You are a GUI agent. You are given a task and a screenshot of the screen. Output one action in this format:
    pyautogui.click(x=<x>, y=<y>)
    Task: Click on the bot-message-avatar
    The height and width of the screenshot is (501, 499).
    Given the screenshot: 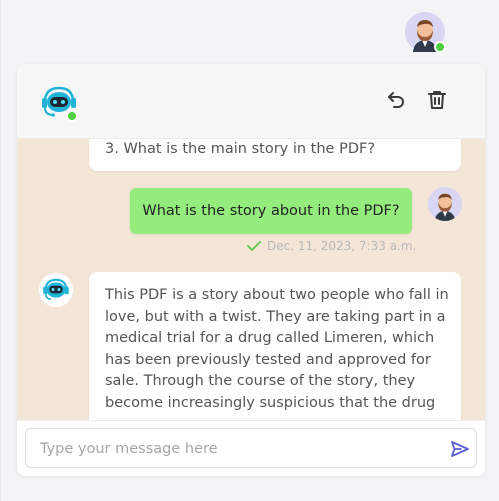 What is the action you would take?
    pyautogui.click(x=56, y=290)
    